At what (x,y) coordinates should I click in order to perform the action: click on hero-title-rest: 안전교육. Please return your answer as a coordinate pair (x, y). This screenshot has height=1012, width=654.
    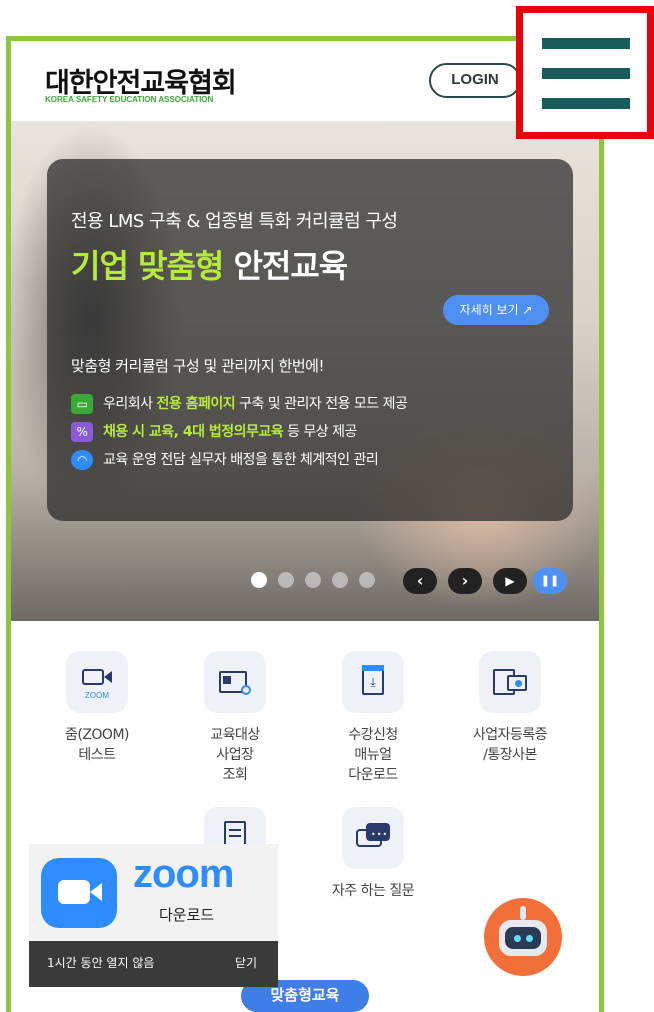
    Looking at the image, I should click on (285, 266).